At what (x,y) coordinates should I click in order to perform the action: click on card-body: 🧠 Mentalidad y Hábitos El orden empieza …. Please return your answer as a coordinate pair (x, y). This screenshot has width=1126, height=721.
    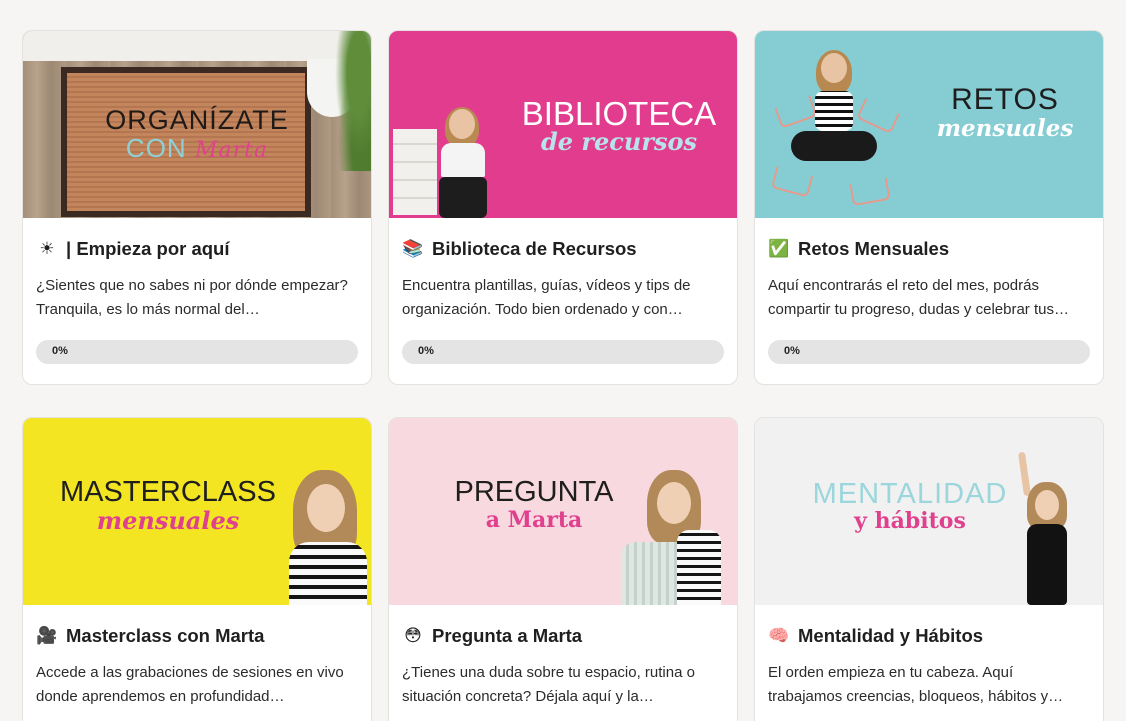
    Looking at the image, I should click on (929, 657).